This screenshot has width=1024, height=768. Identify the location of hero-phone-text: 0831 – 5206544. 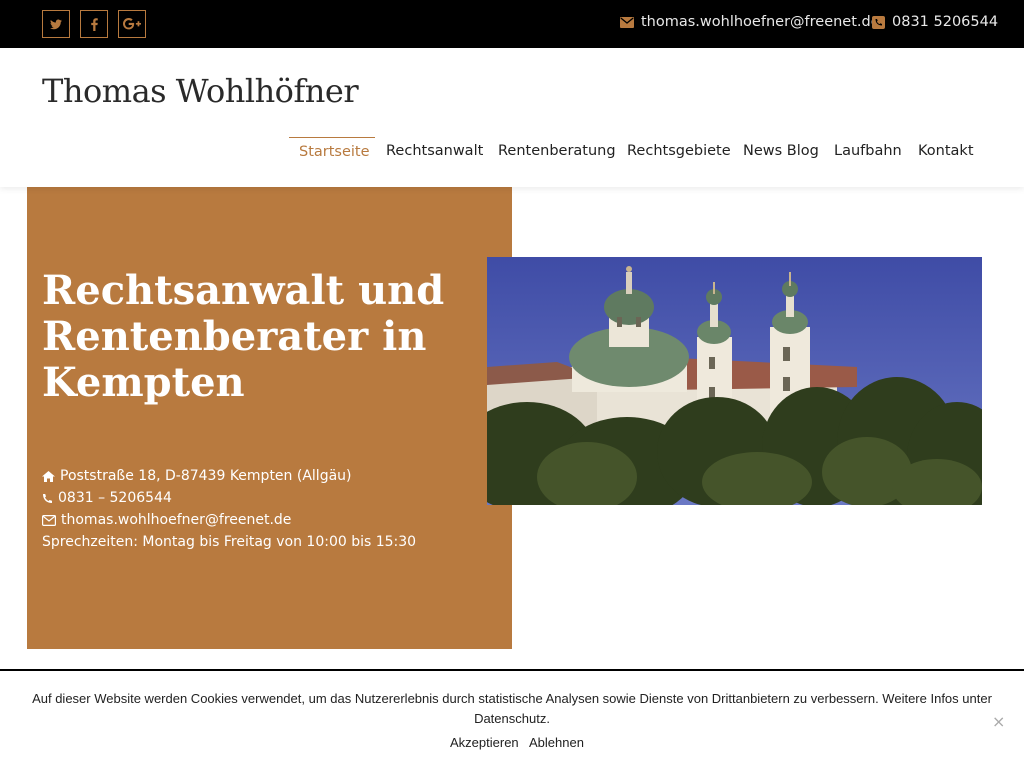
(115, 498).